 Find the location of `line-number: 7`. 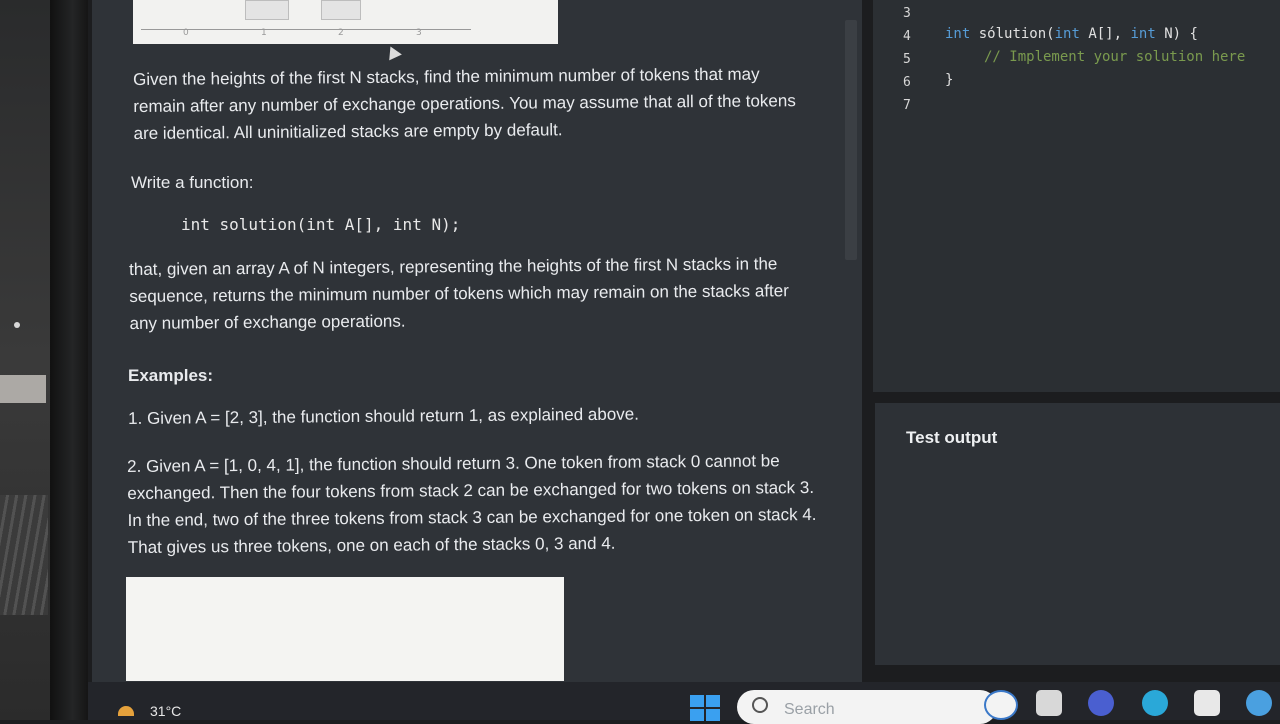

line-number: 7 is located at coordinates (907, 105).